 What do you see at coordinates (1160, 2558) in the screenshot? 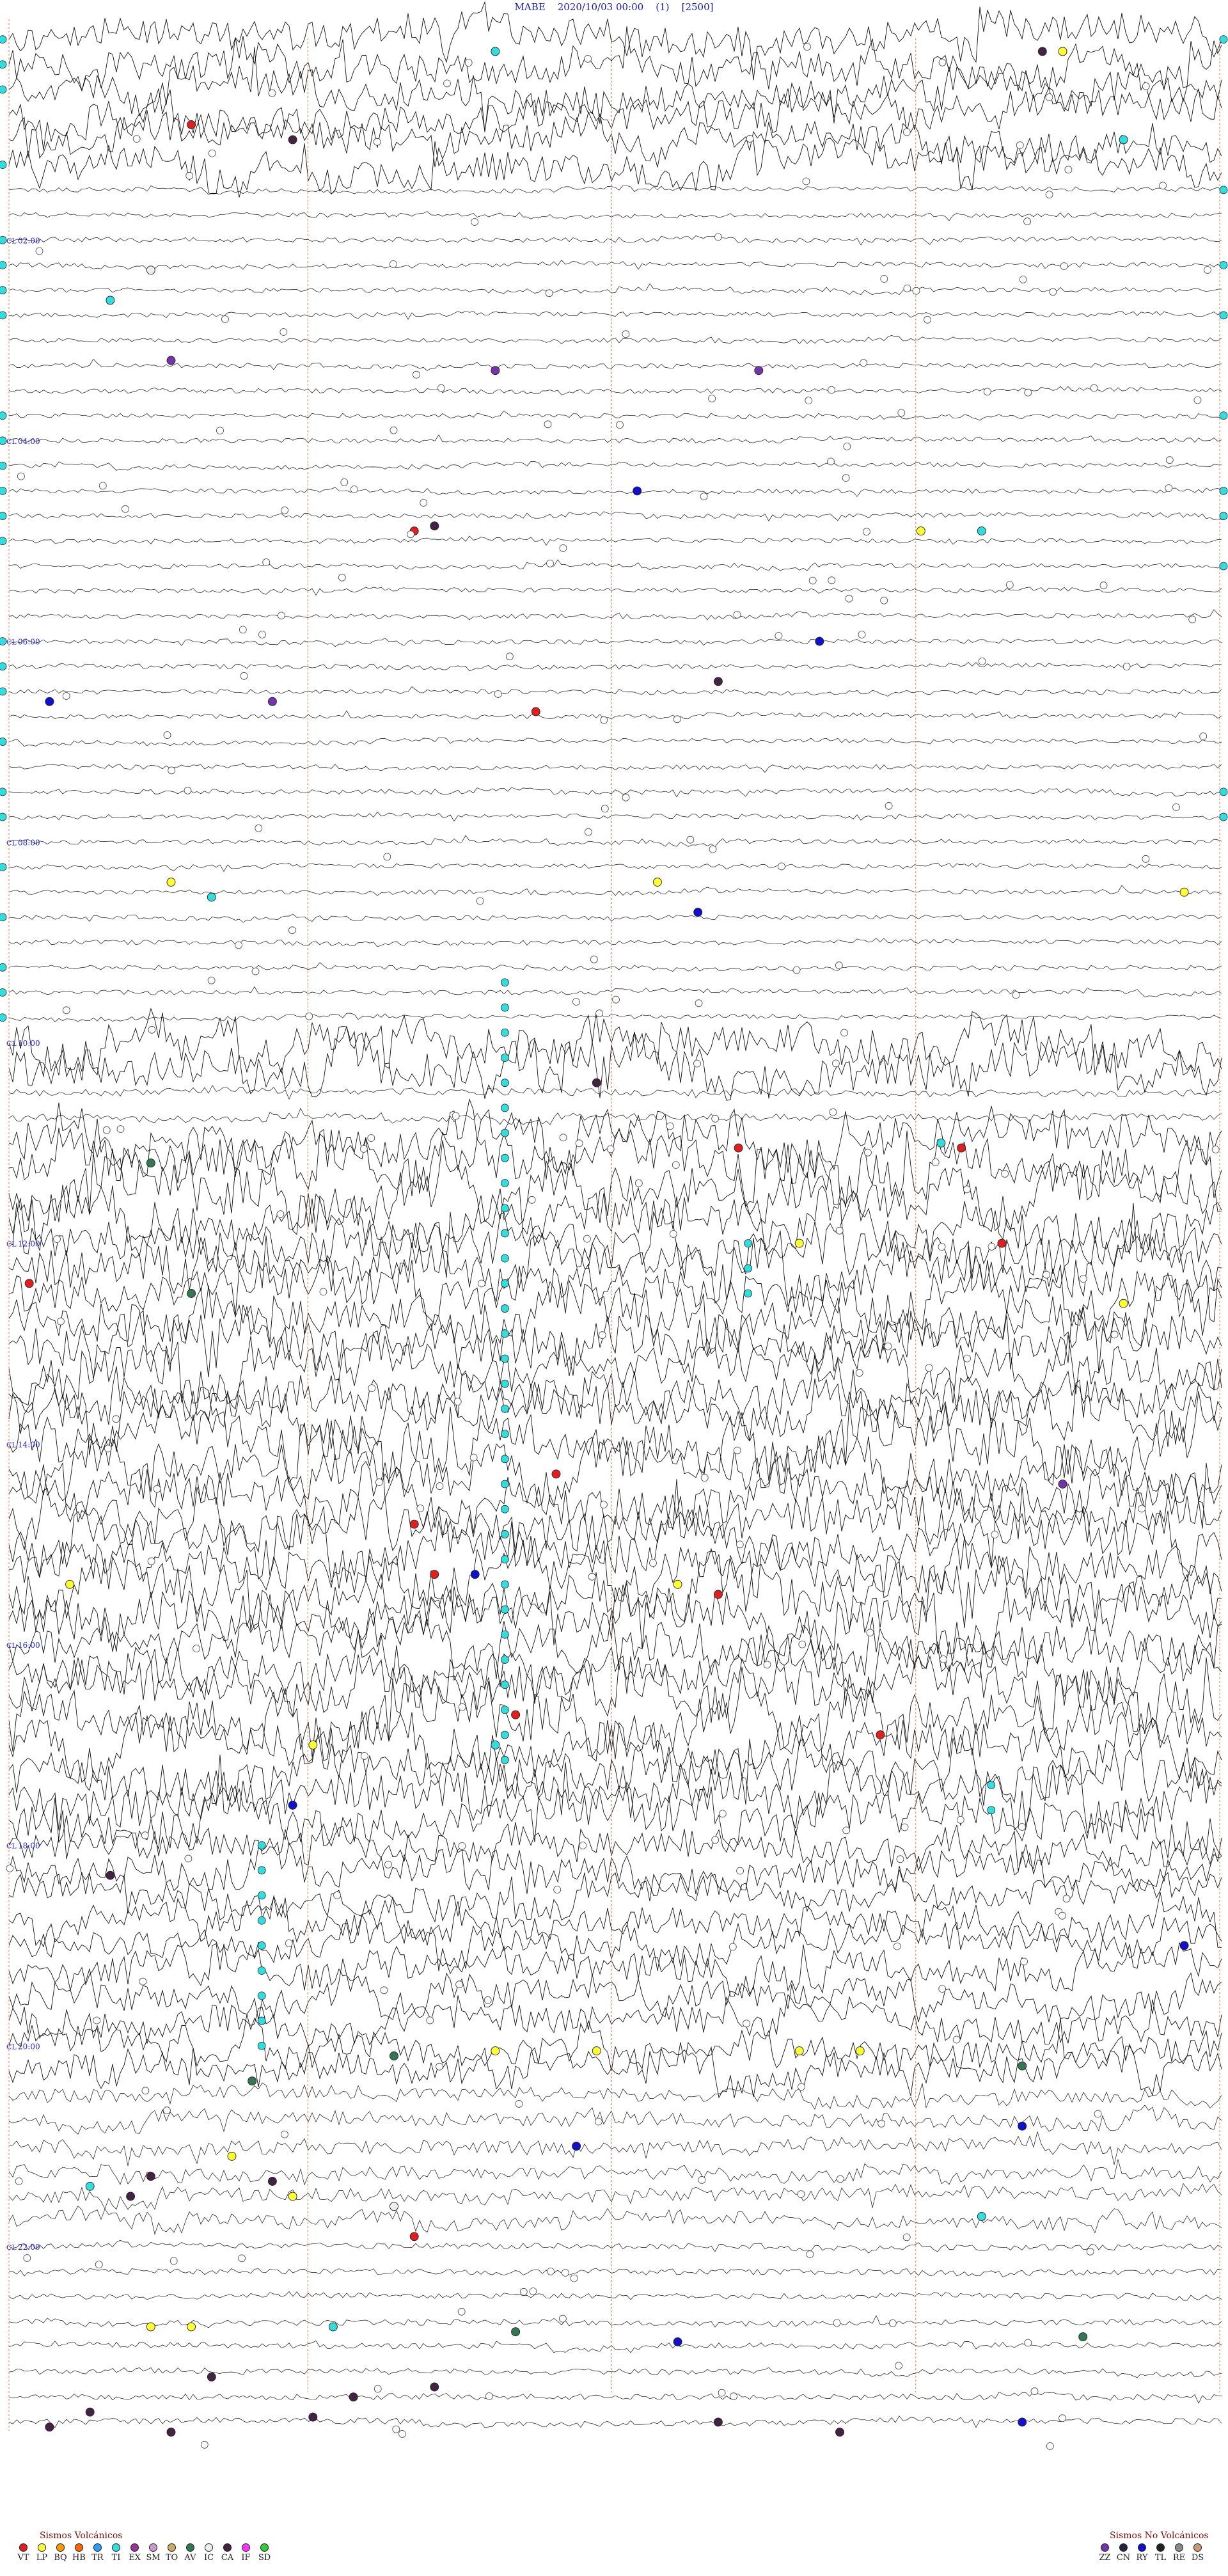
I see `legend-code: TL` at bounding box center [1160, 2558].